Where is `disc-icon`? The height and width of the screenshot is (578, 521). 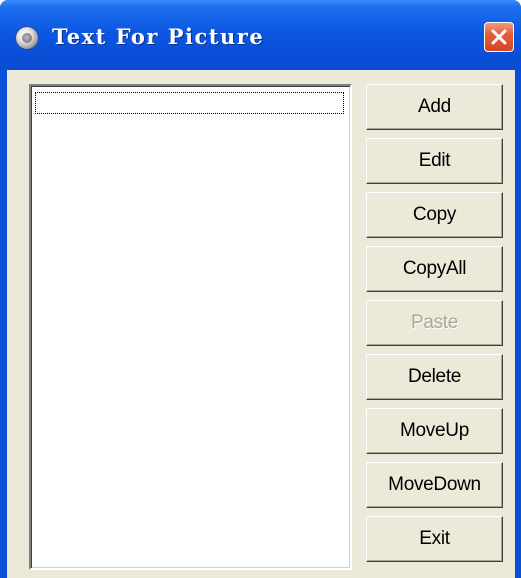
disc-icon is located at coordinates (27, 38).